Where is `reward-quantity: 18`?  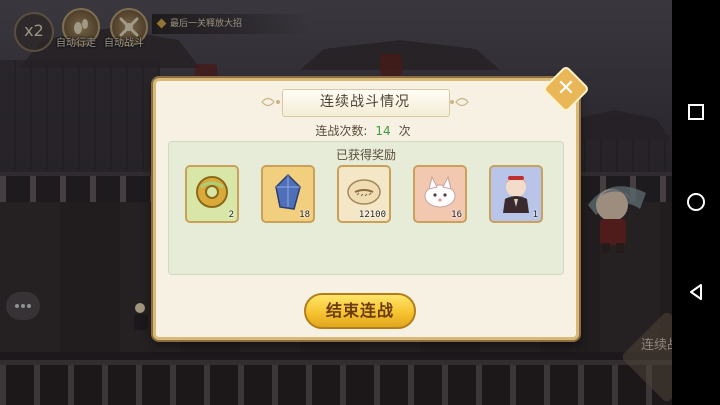 reward-quantity: 18 is located at coordinates (304, 215).